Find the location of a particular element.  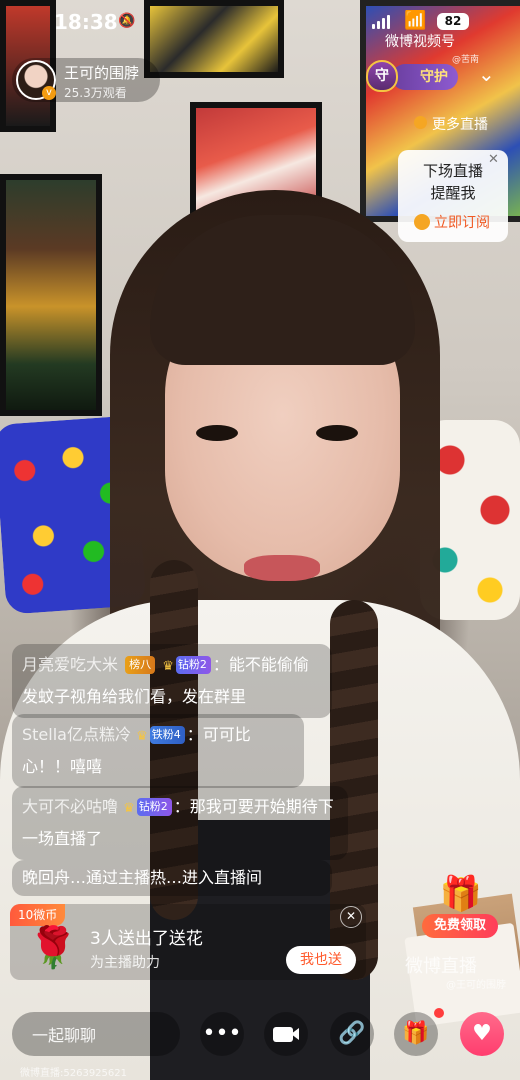

chevron-down-icon: ⌄ is located at coordinates (486, 74).